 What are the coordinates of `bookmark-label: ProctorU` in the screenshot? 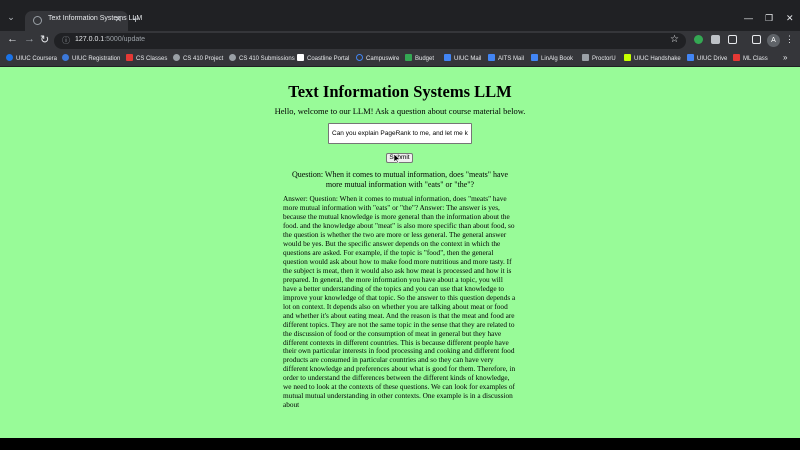 It's located at (604, 59).